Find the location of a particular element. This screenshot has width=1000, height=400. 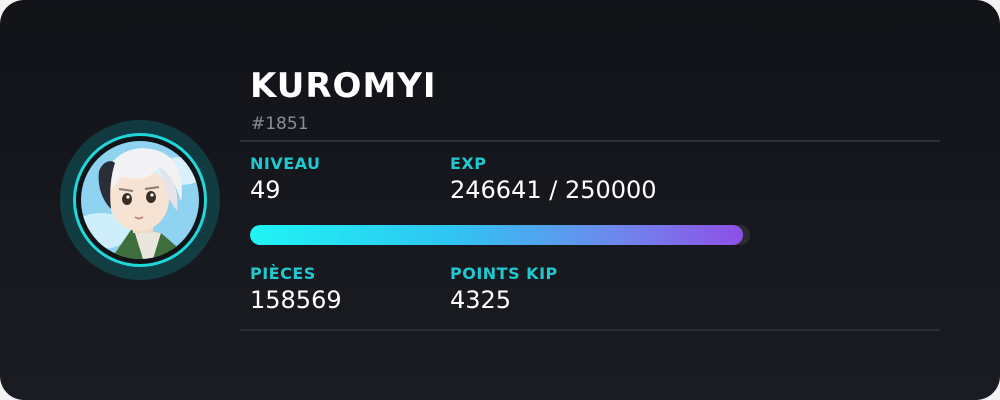

user-discriminator: #1851 is located at coordinates (280, 124).